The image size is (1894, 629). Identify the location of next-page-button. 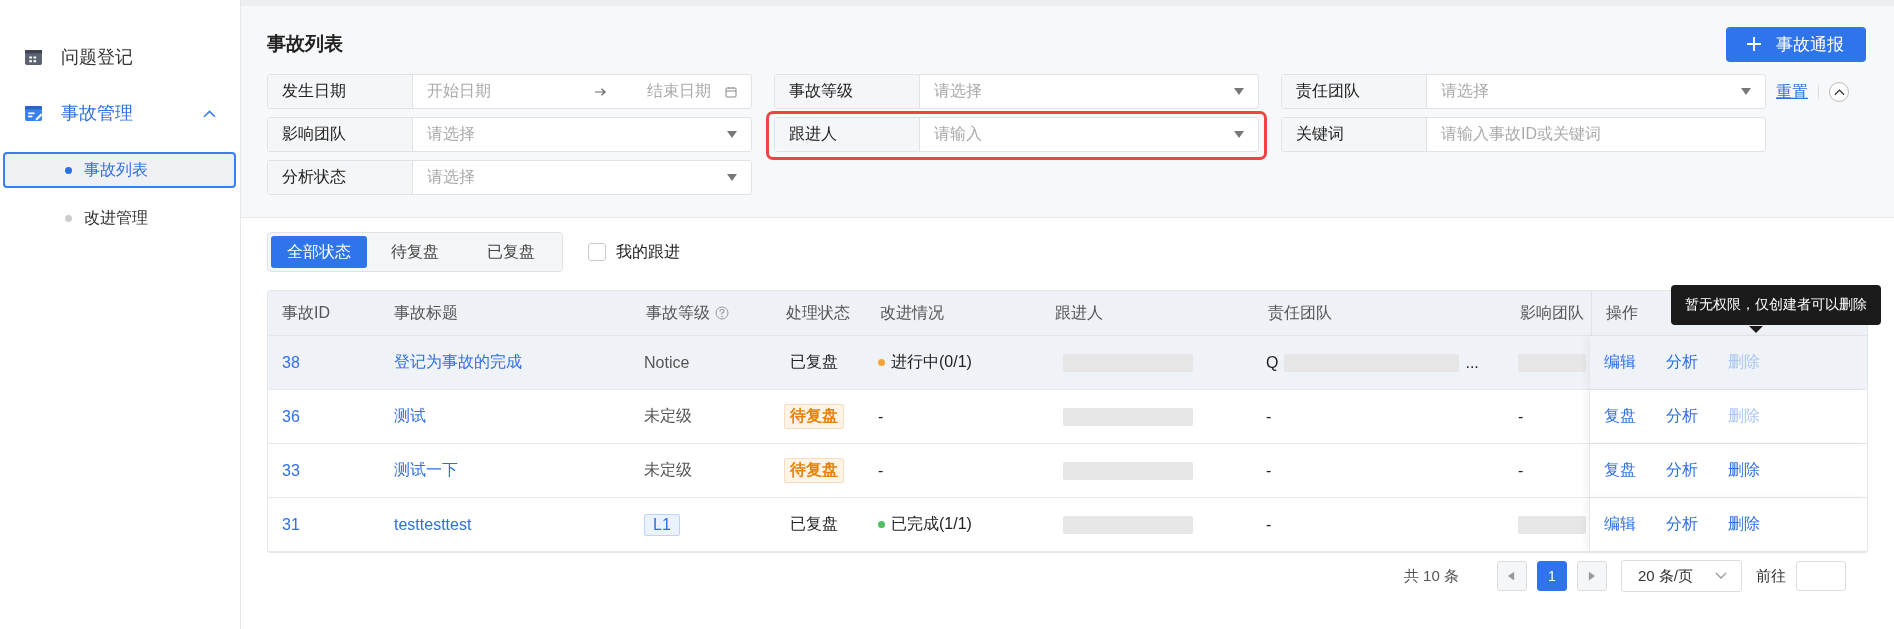
(1591, 576).